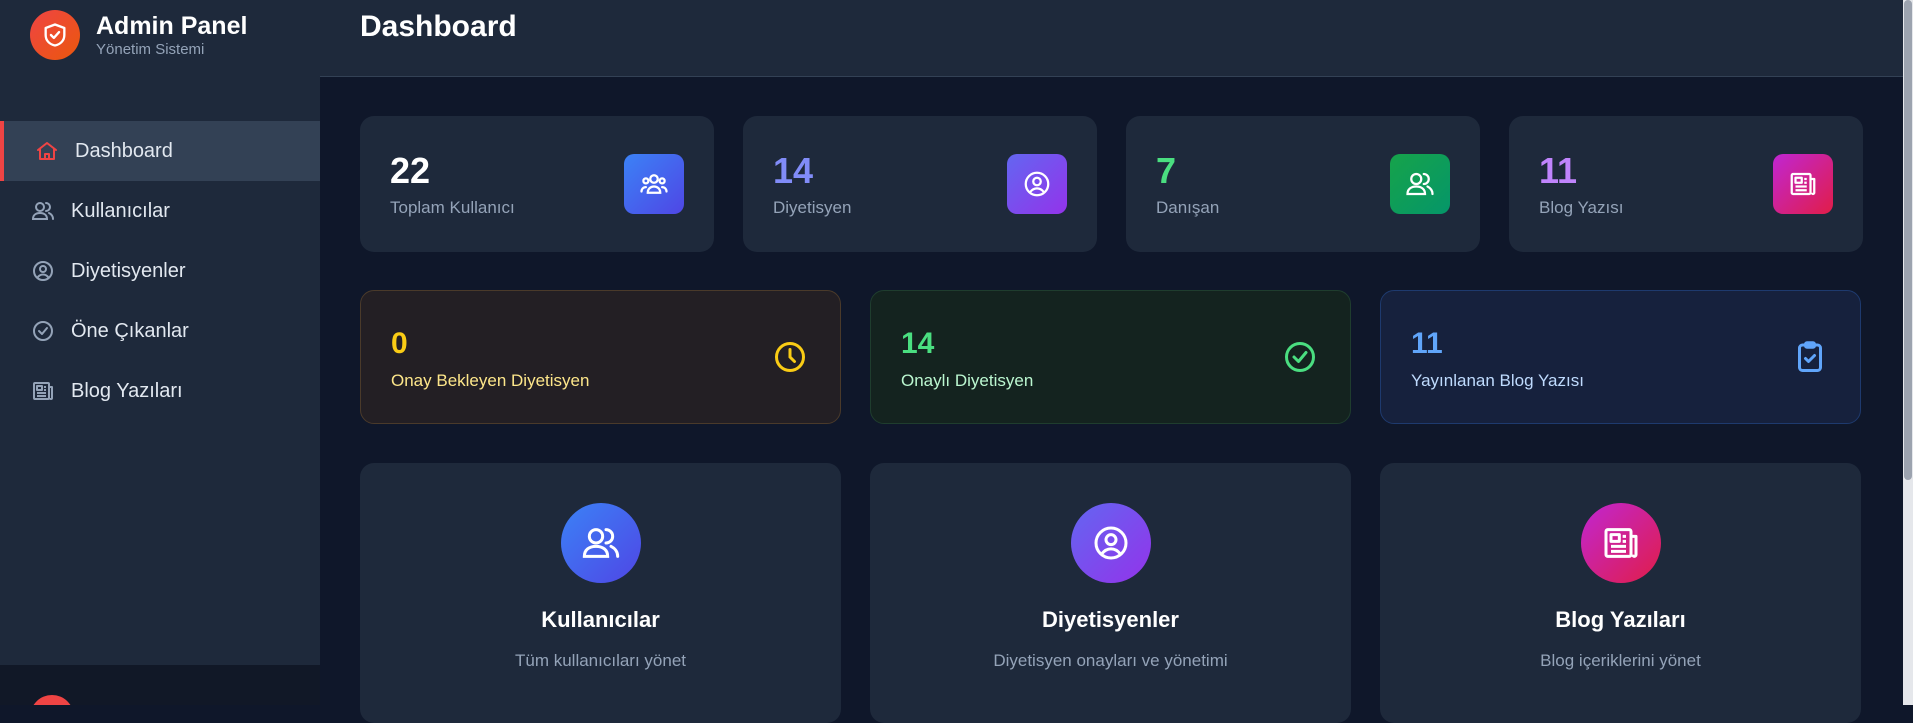 This screenshot has height=723, width=1913. What do you see at coordinates (1110, 357) in the screenshot?
I see `status-card-approved: 14 Onaylı Diyetisyen` at bounding box center [1110, 357].